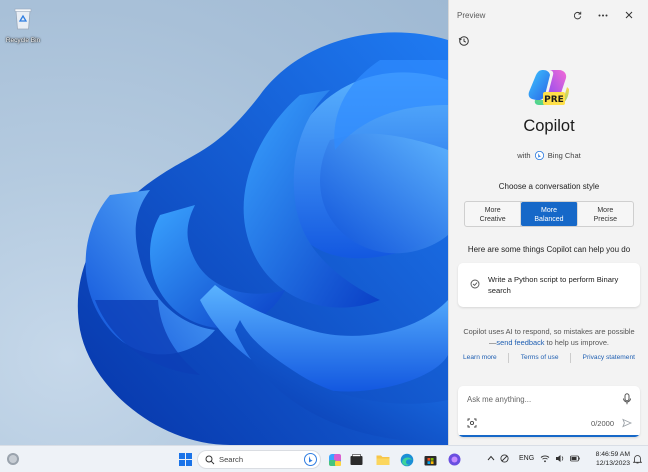 This screenshot has height=472, width=648. What do you see at coordinates (549, 411) in the screenshot?
I see `chat-input-box: Ask me anything... 0/2000` at bounding box center [549, 411].